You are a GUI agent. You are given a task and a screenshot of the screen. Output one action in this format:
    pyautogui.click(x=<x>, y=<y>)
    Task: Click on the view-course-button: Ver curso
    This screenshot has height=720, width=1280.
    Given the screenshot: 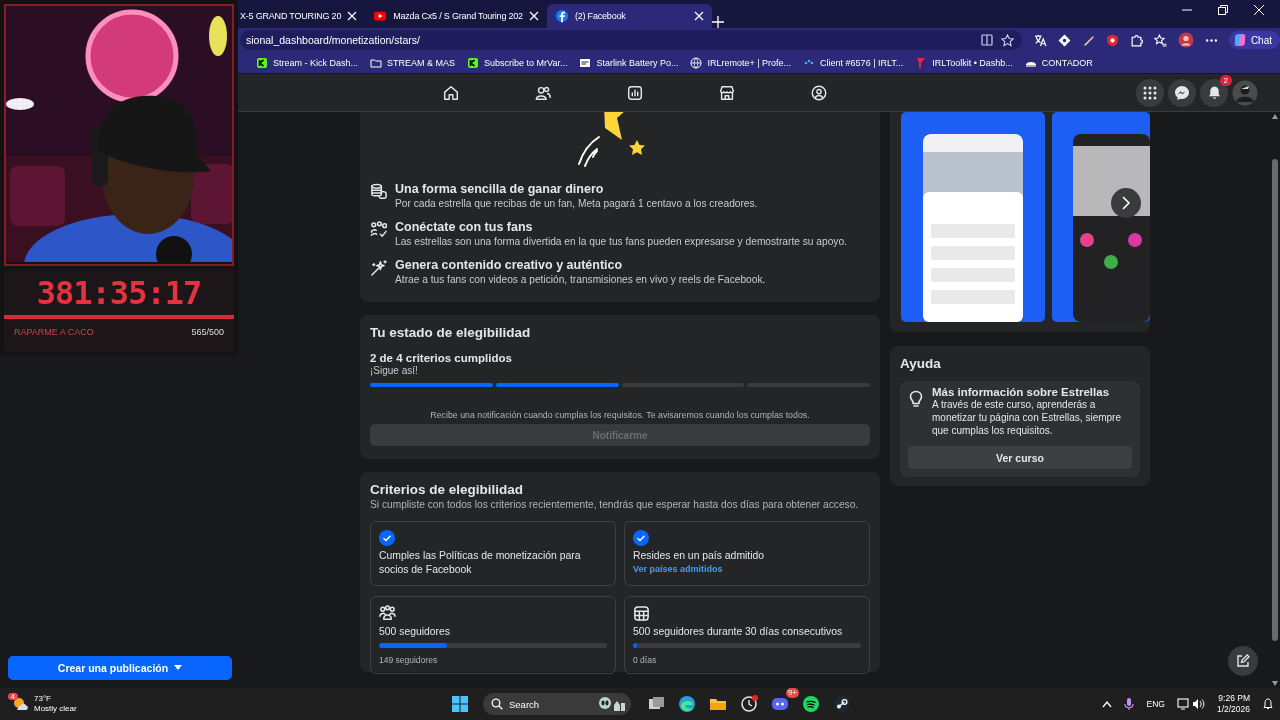 What is the action you would take?
    pyautogui.click(x=1020, y=457)
    